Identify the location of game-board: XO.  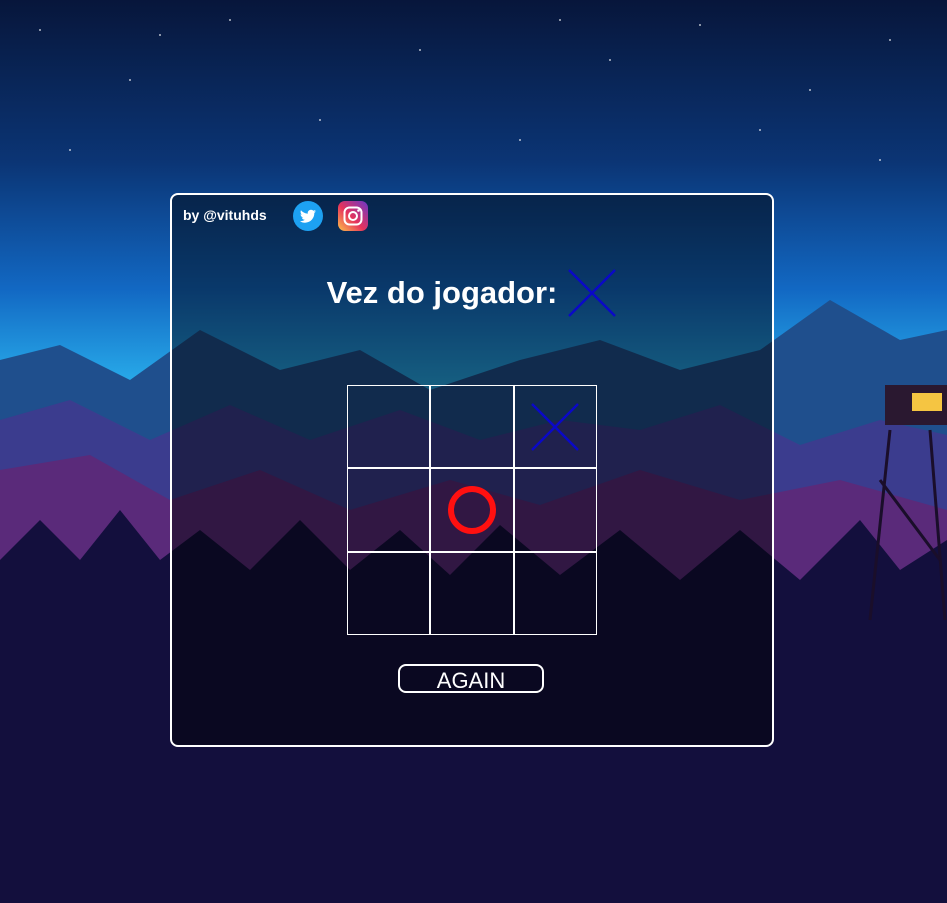
(472, 510).